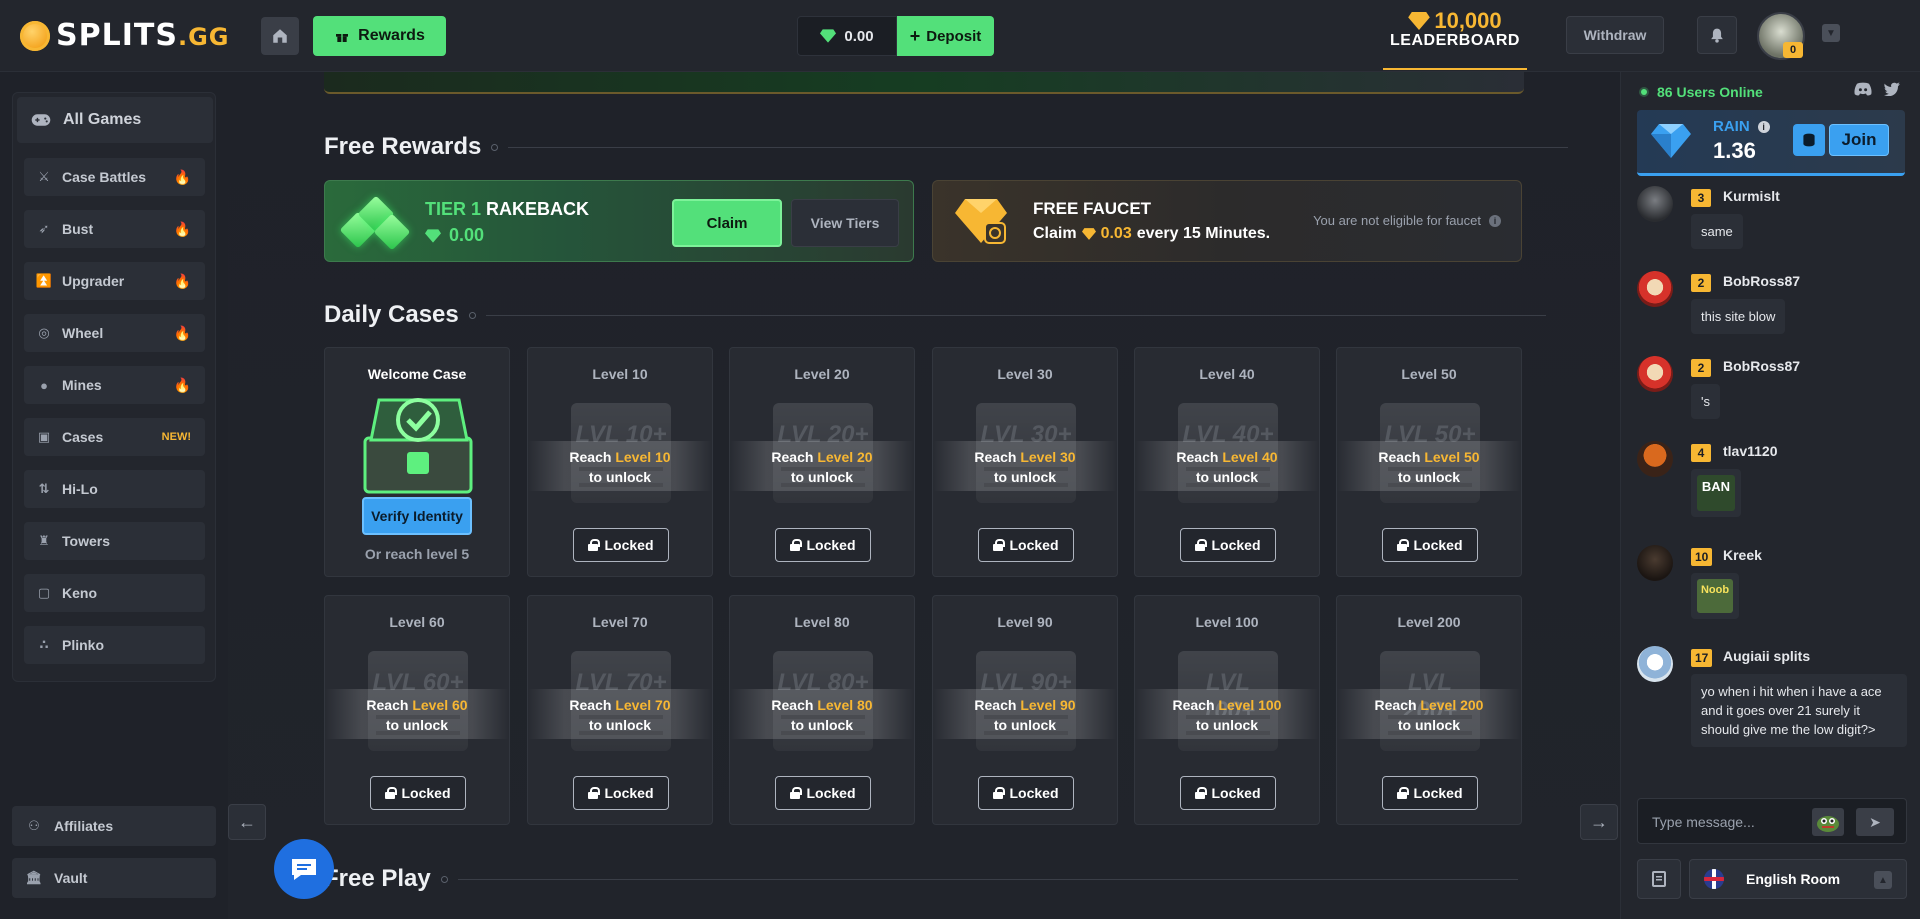  Describe the element at coordinates (114, 177) in the screenshot. I see `sidebar-item-case-battles: ⚔ Case Battles 🔥` at that location.